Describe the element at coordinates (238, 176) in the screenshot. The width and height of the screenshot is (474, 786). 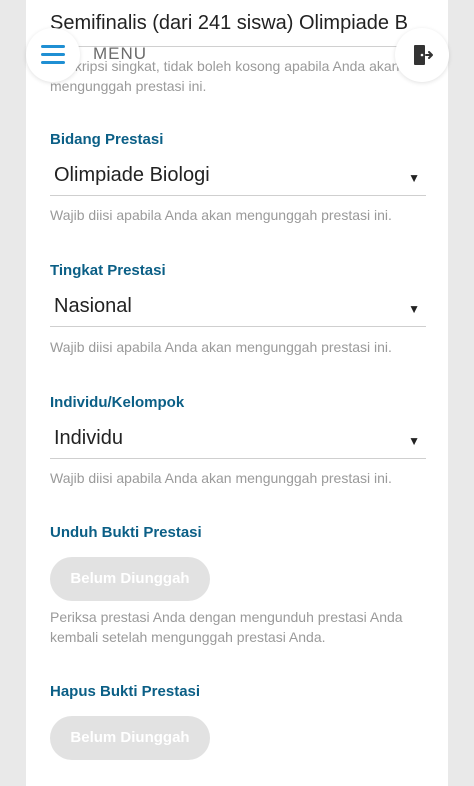
I see `bidang-prestasi-select: Olimpiade Biologi ▼` at that location.